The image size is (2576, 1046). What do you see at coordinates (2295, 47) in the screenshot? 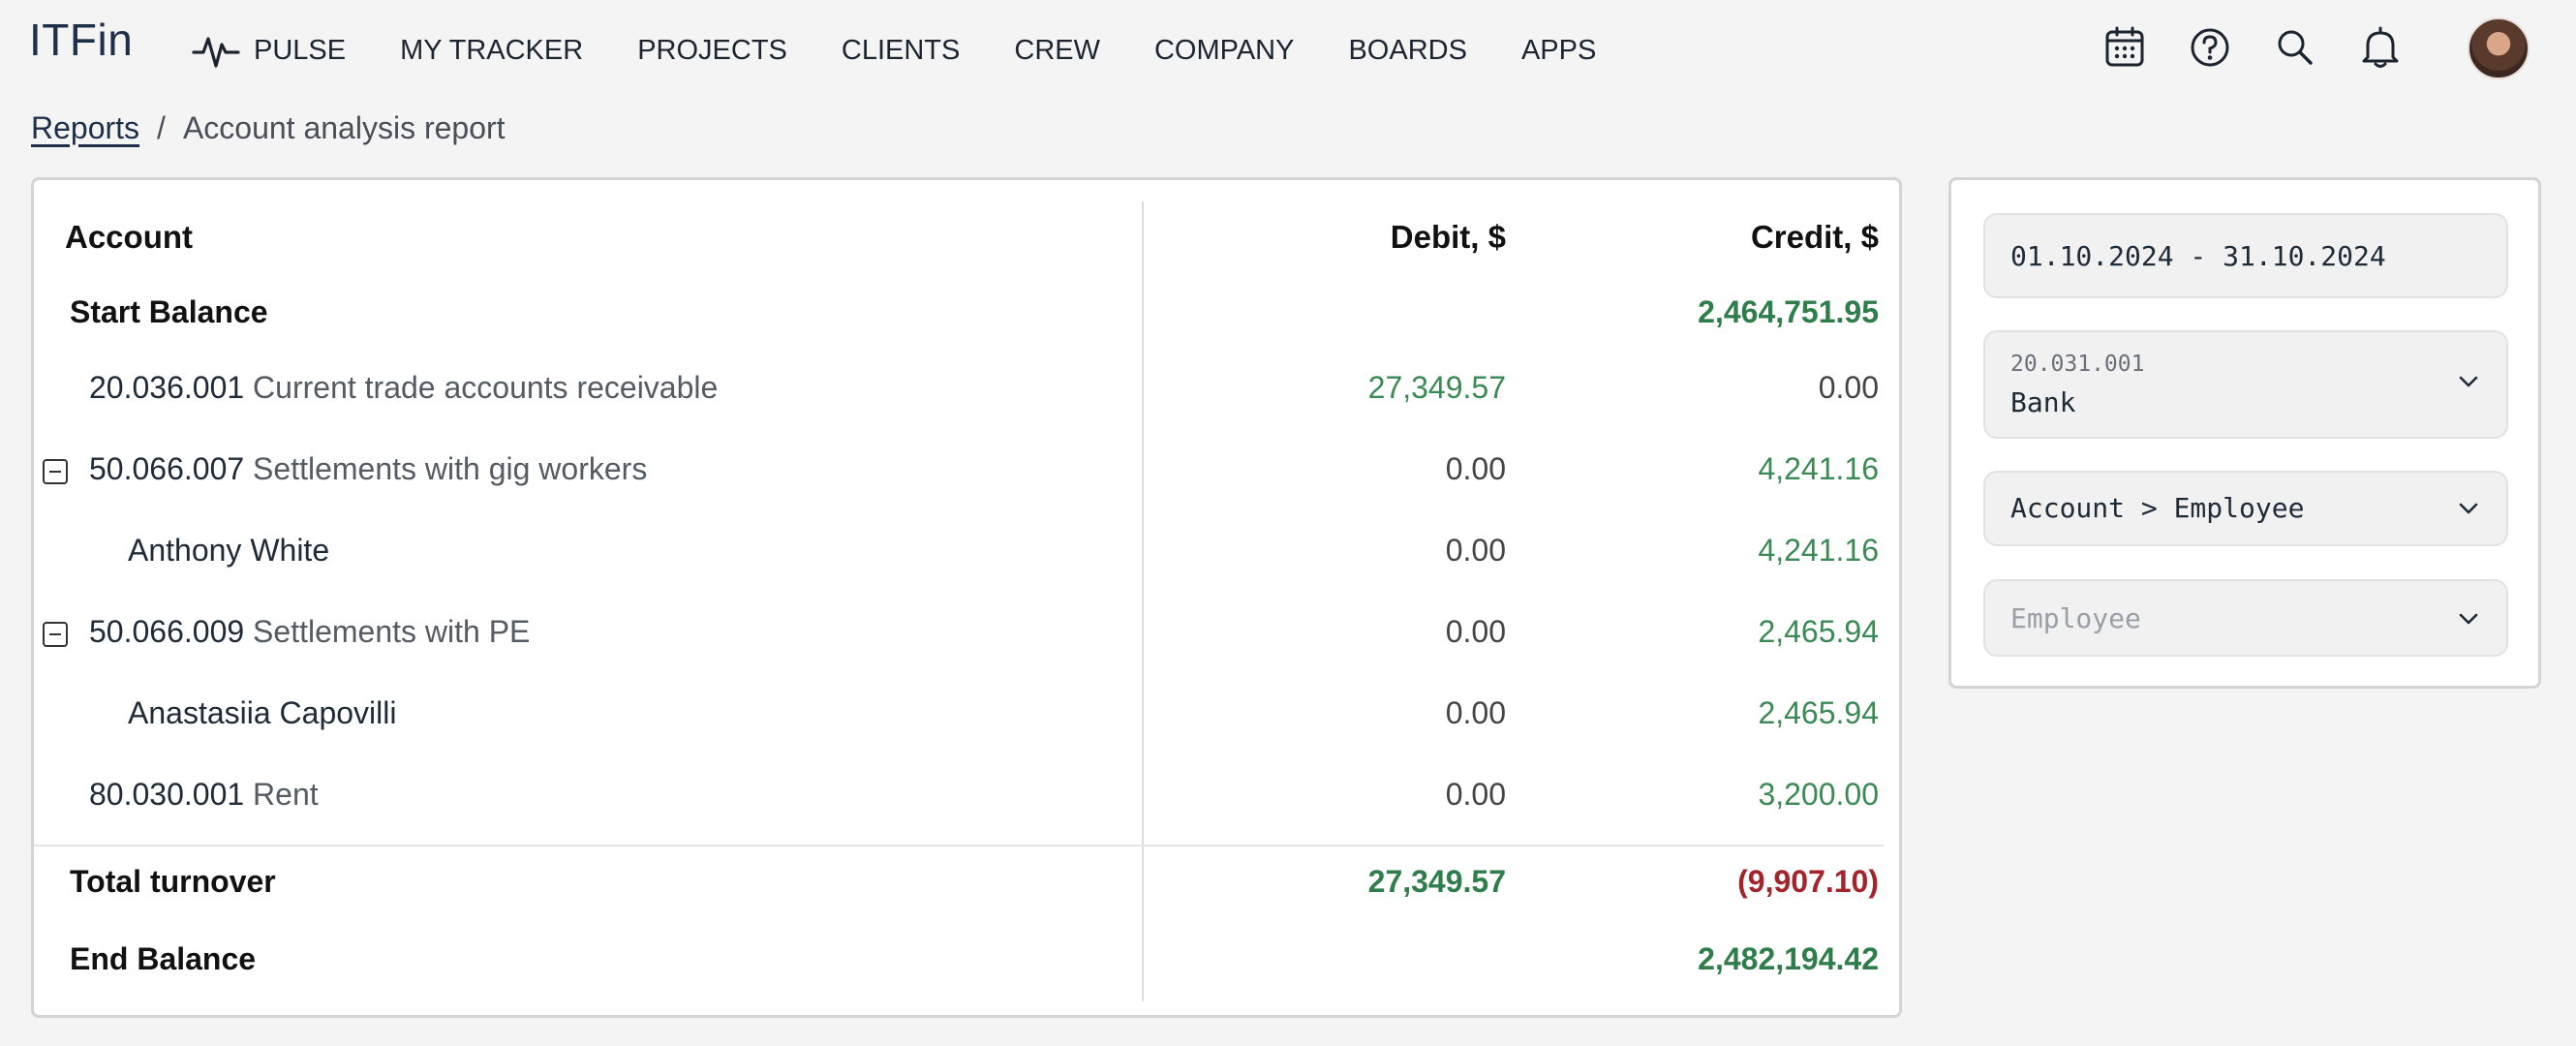
I see `search-icon` at bounding box center [2295, 47].